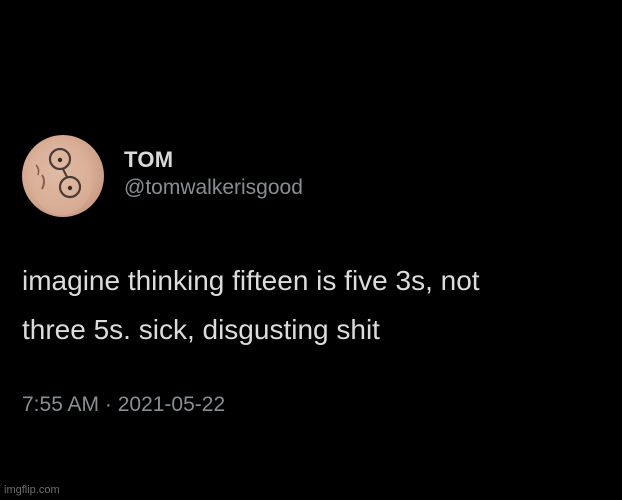  Describe the element at coordinates (123, 405) in the screenshot. I see `tweet-timestamp: 7:55 AM · 2021-05-22` at that location.